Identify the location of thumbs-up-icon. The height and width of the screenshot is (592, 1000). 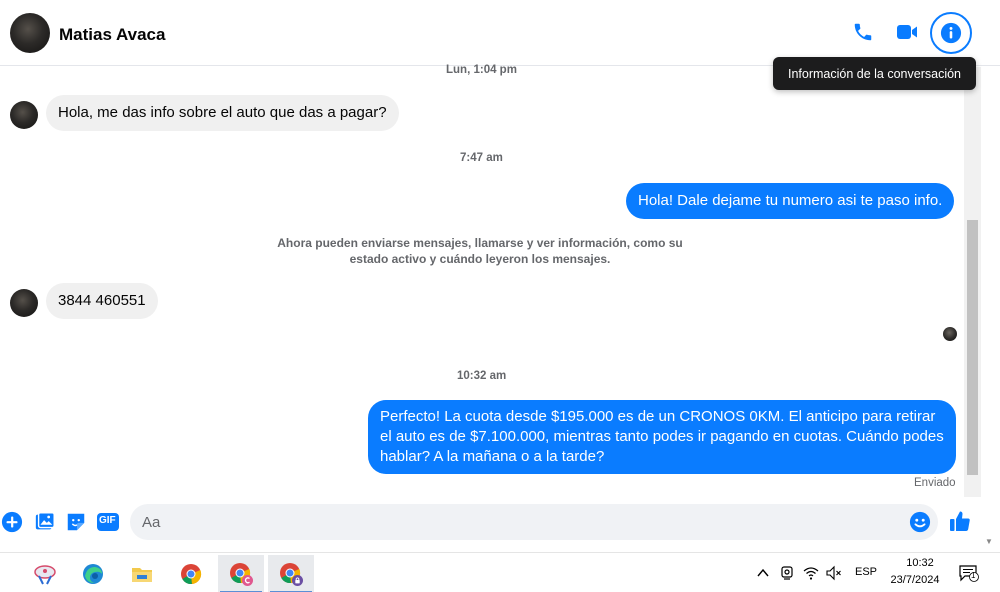
(960, 521).